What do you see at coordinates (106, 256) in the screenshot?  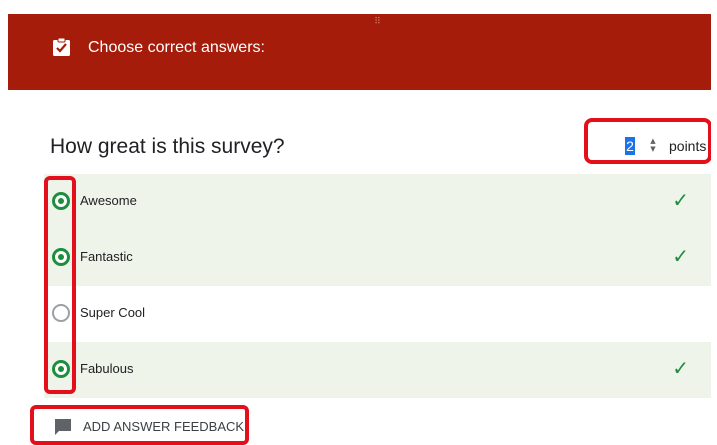 I see `option-label: Fantastic` at bounding box center [106, 256].